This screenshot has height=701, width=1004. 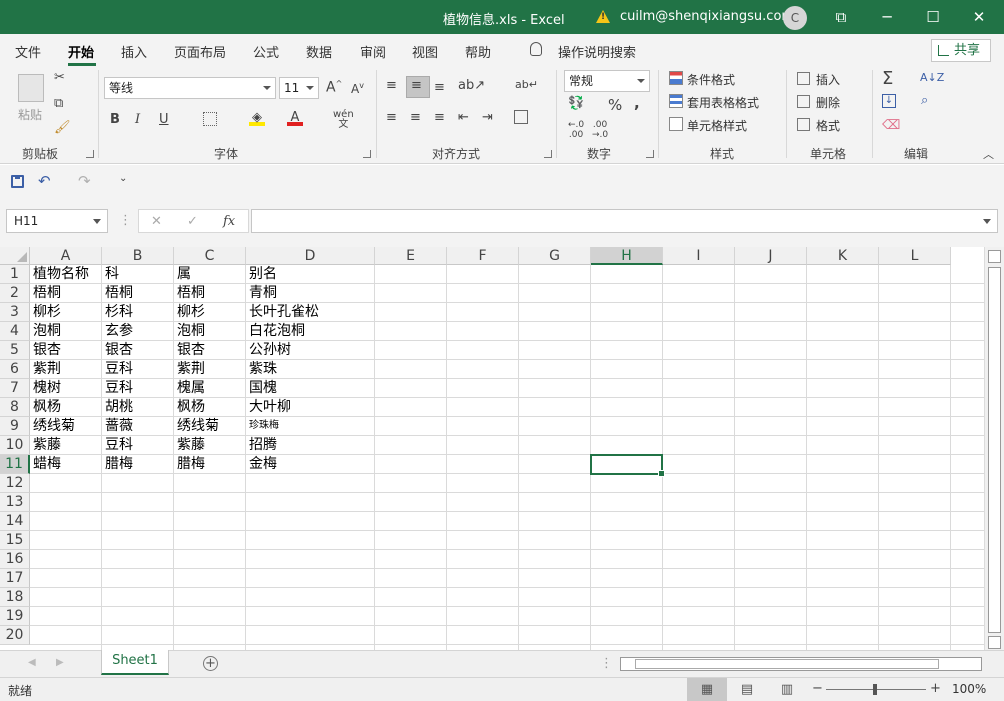 What do you see at coordinates (210, 331) in the screenshot?
I see `cell-c4: 泡桐` at bounding box center [210, 331].